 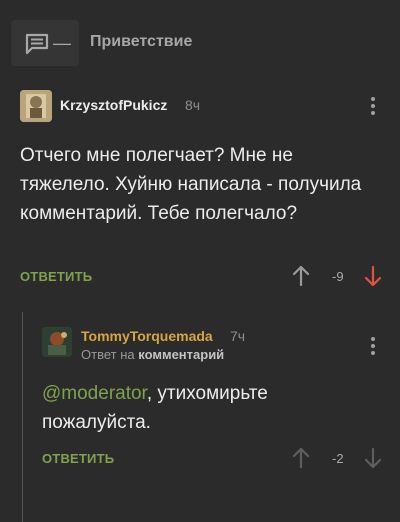 What do you see at coordinates (22, 417) in the screenshot?
I see `thread-line` at bounding box center [22, 417].